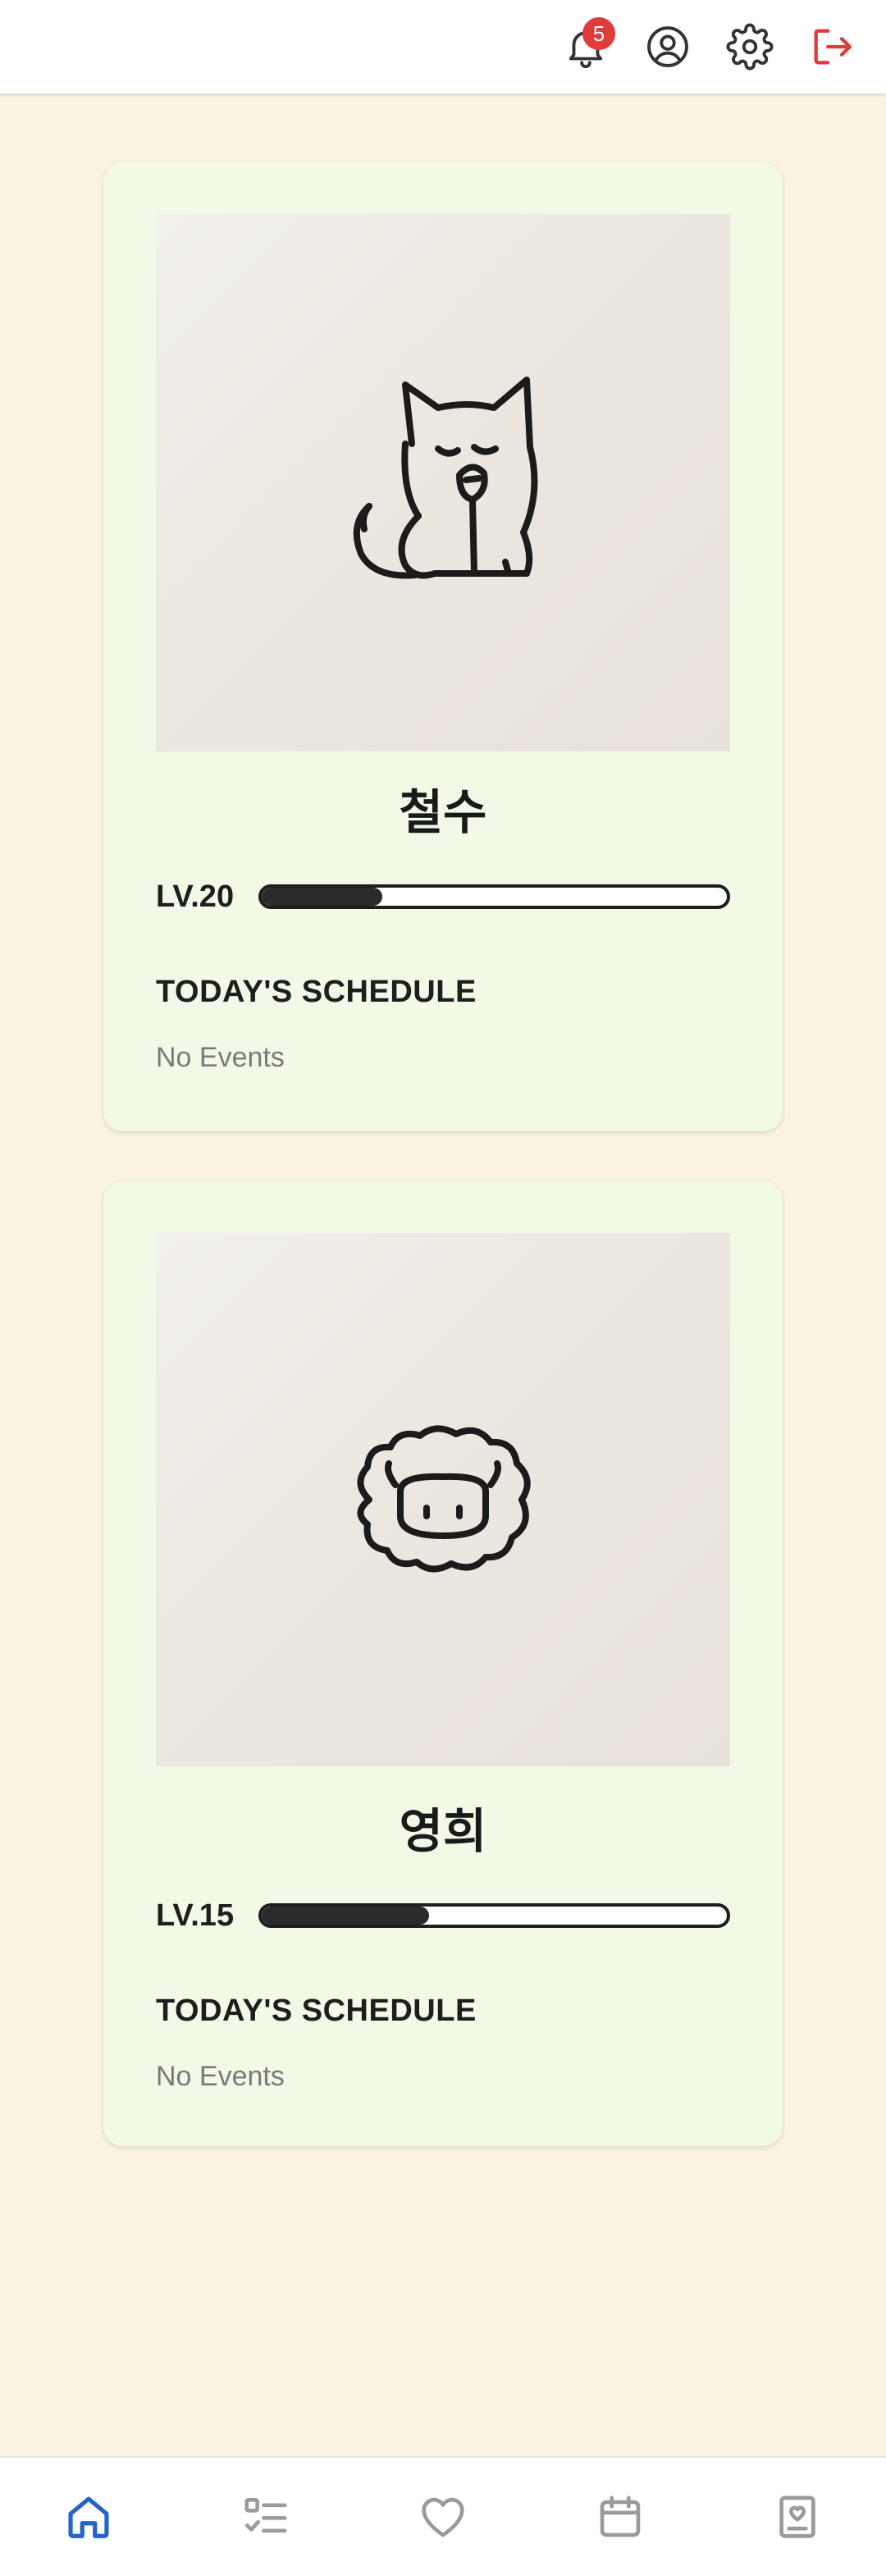 The height and width of the screenshot is (2576, 886). I want to click on checklist-icon, so click(265, 2515).